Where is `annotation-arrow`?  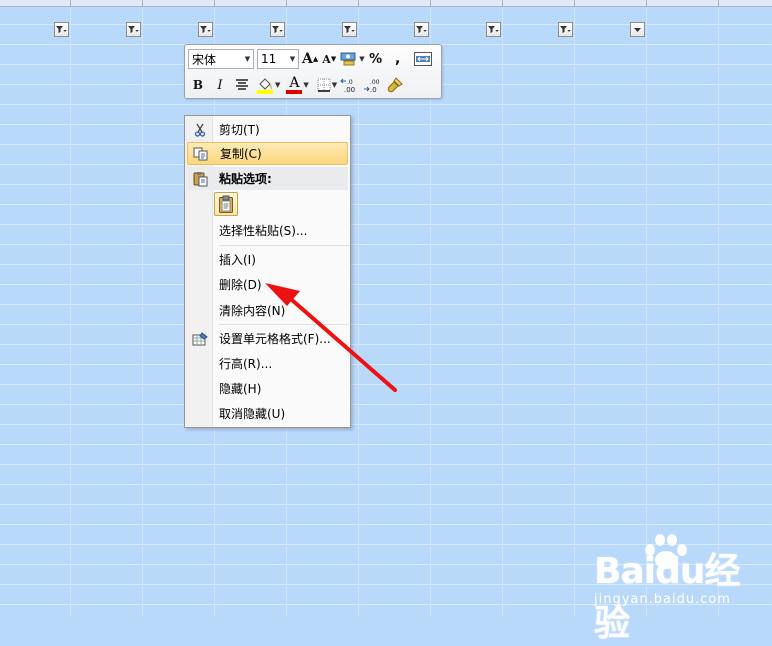
annotation-arrow is located at coordinates (331, 337).